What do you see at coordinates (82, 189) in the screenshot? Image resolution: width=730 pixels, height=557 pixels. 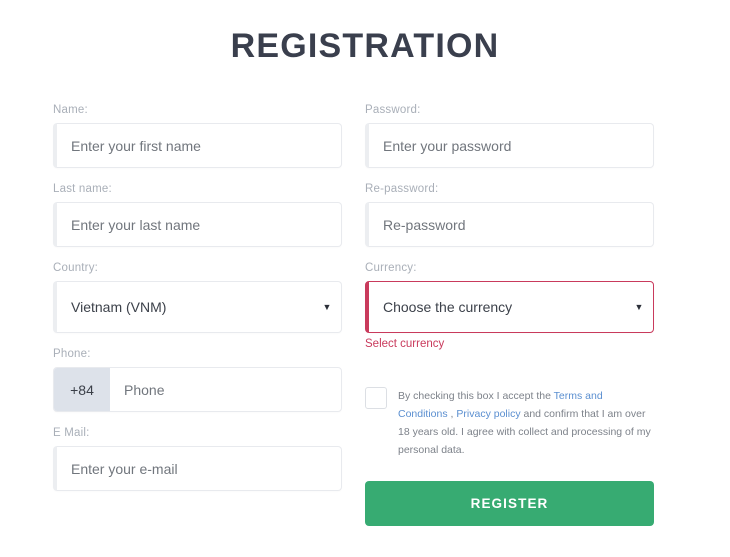 I see `last-name-label: Last name:` at bounding box center [82, 189].